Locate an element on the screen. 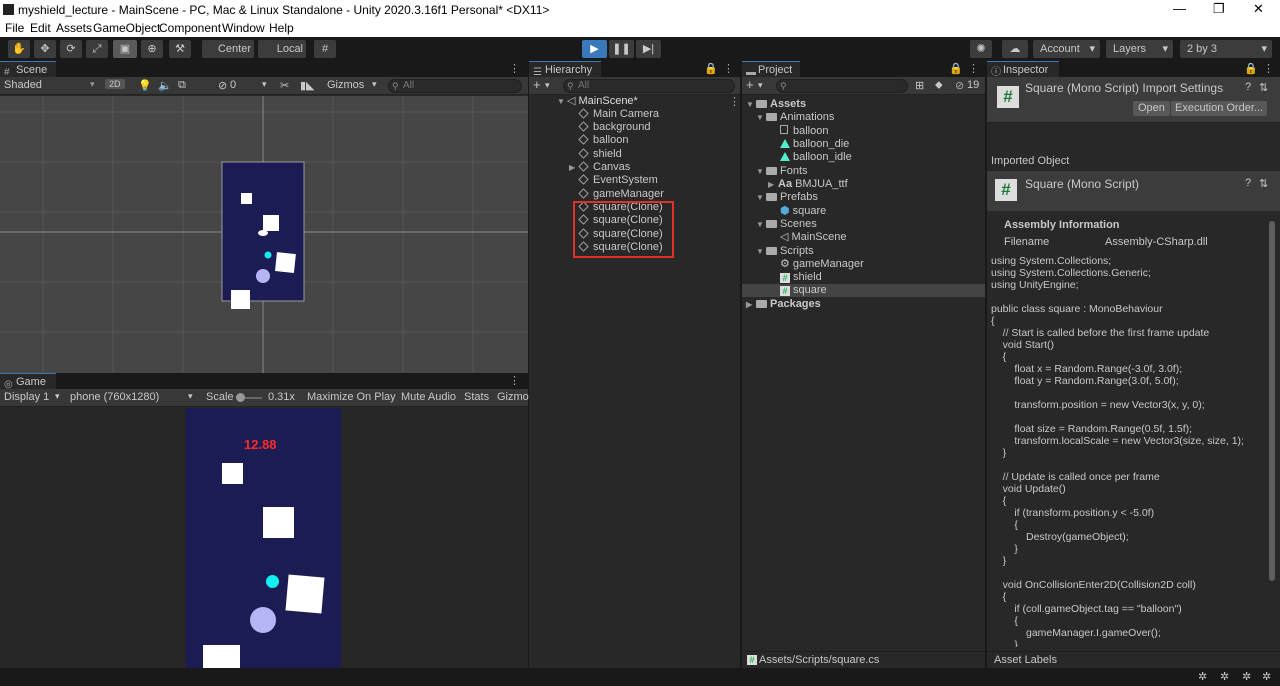 The image size is (1280, 686). scene-search-input: All is located at coordinates (455, 86).